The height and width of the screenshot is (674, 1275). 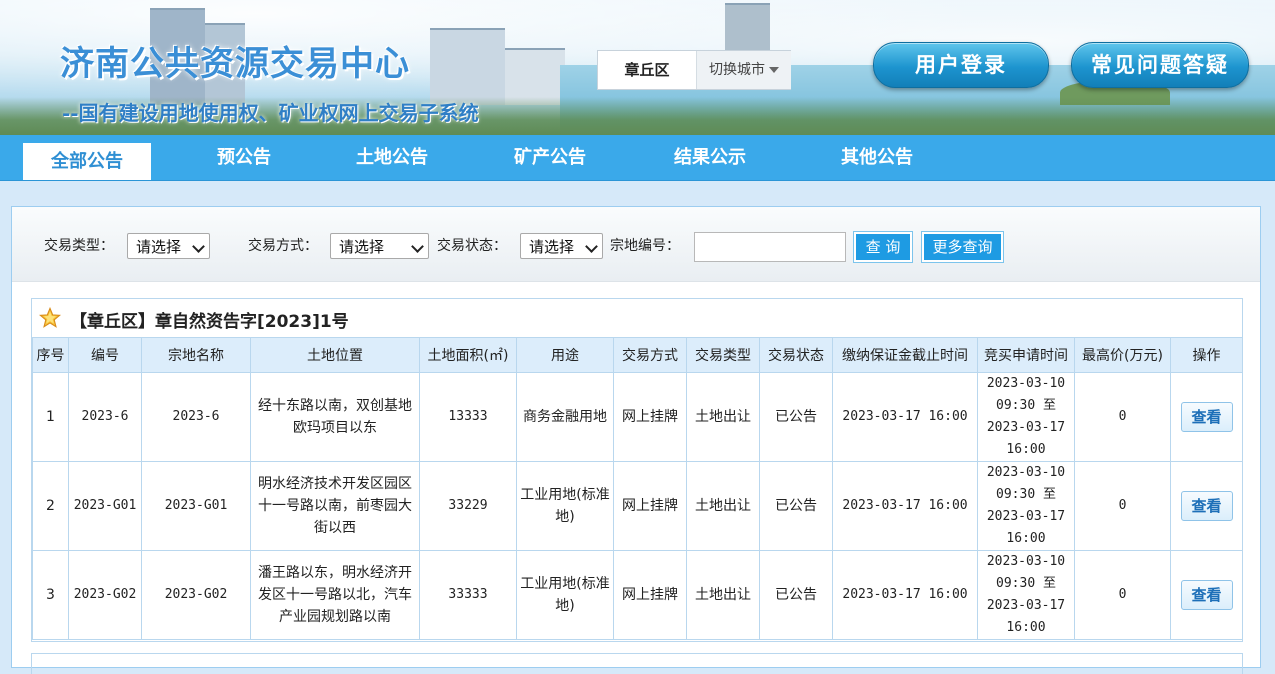 What do you see at coordinates (50, 506) in the screenshot?
I see `cell-seq: 2` at bounding box center [50, 506].